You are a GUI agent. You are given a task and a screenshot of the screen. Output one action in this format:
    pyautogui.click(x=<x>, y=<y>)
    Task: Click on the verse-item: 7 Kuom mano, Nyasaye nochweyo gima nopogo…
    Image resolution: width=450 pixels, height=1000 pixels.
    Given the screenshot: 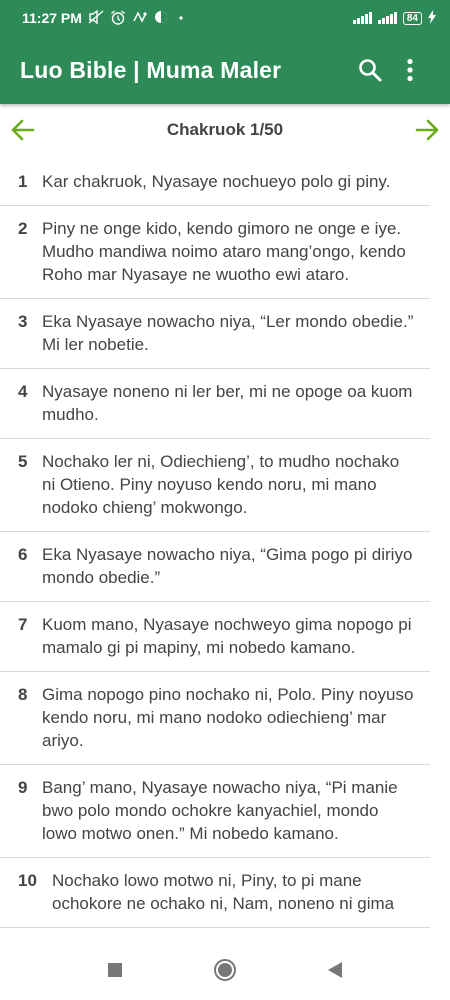 What is the action you would take?
    pyautogui.click(x=215, y=637)
    